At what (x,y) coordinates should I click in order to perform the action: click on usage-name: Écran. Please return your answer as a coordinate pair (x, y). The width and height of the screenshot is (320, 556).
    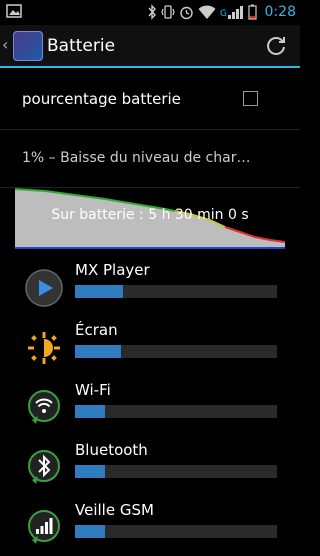
    Looking at the image, I should click on (96, 330).